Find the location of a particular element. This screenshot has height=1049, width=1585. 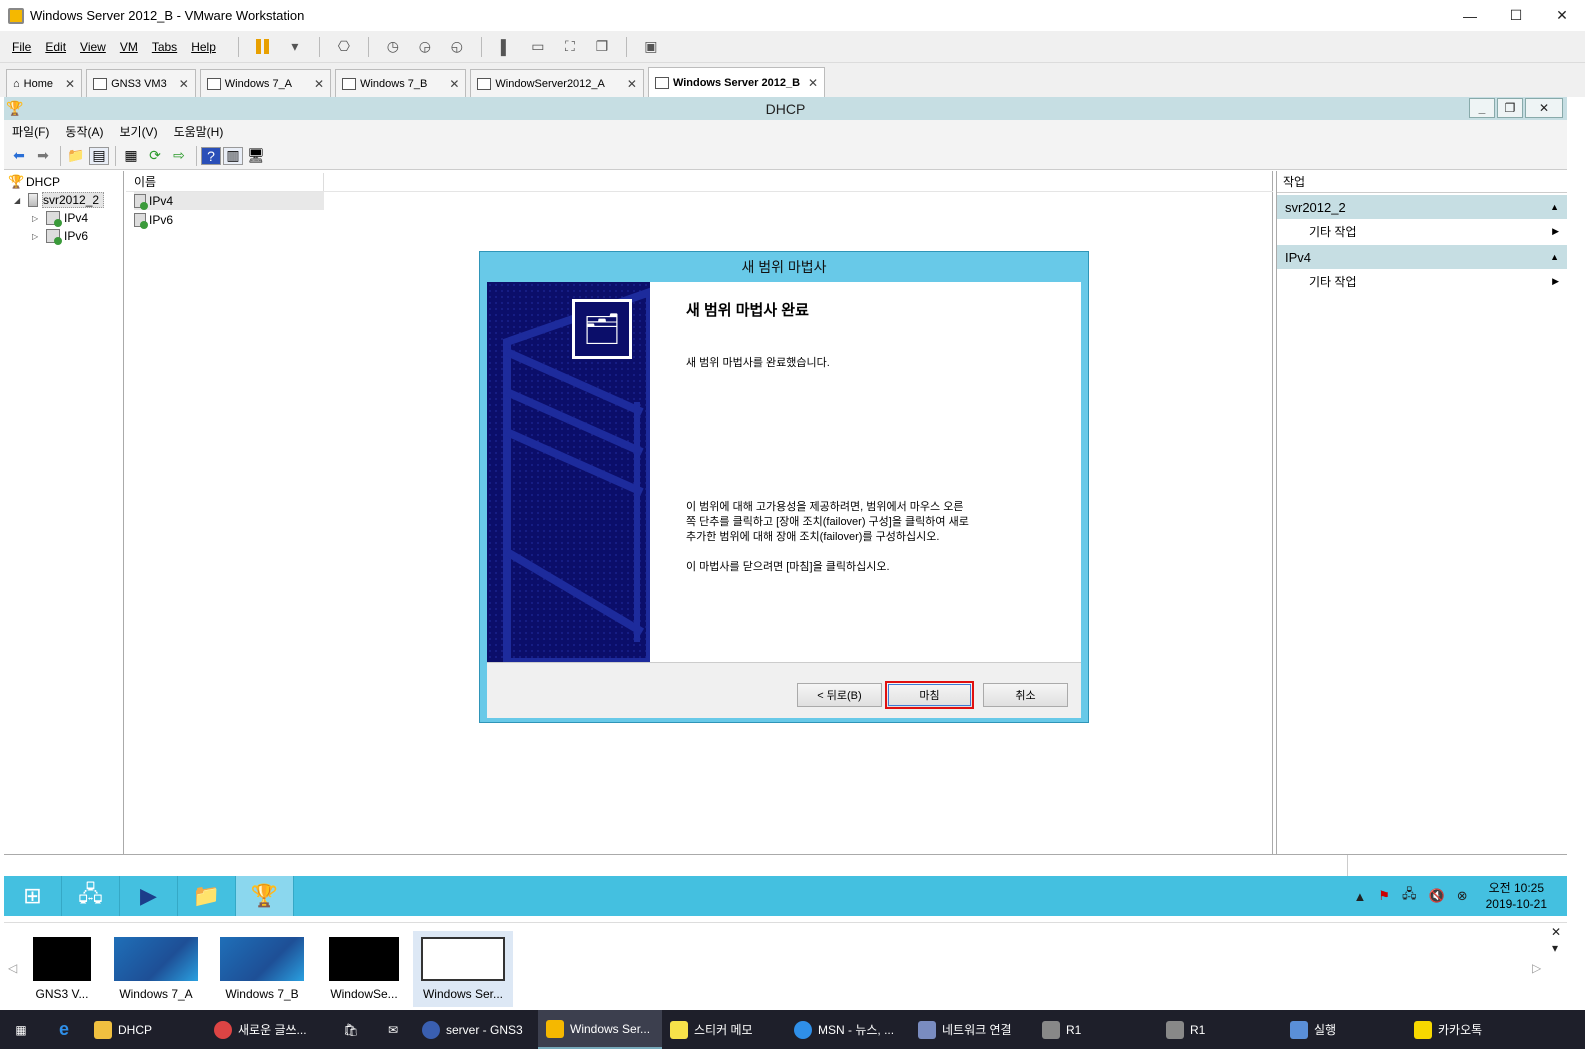

start-windows-icon: ⊞ is located at coordinates (33, 896).